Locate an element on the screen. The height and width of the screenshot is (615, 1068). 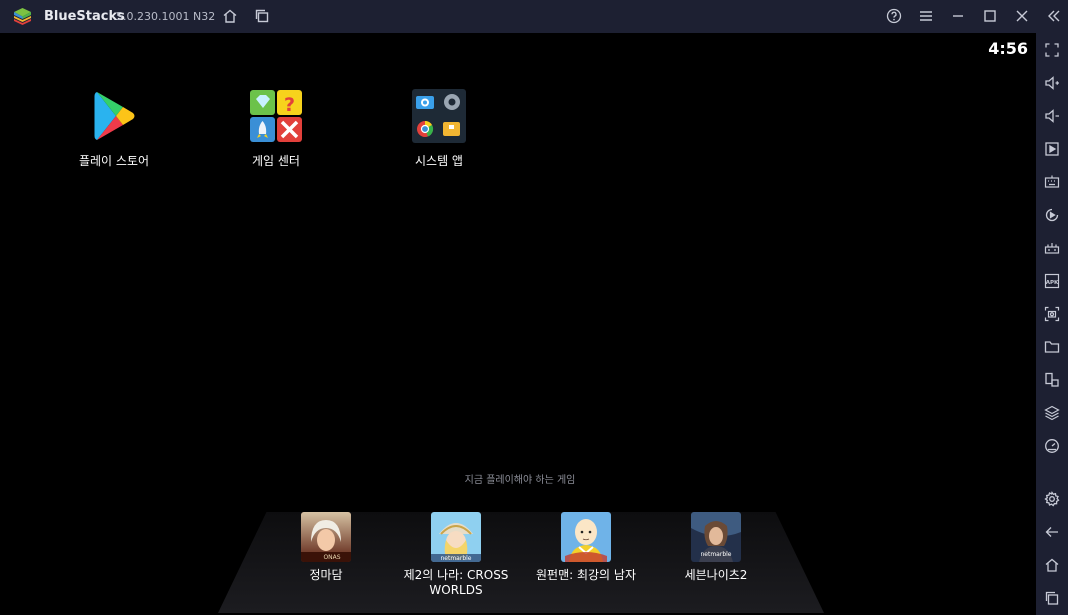
game-thumbnail: ONAS is located at coordinates (326, 537).